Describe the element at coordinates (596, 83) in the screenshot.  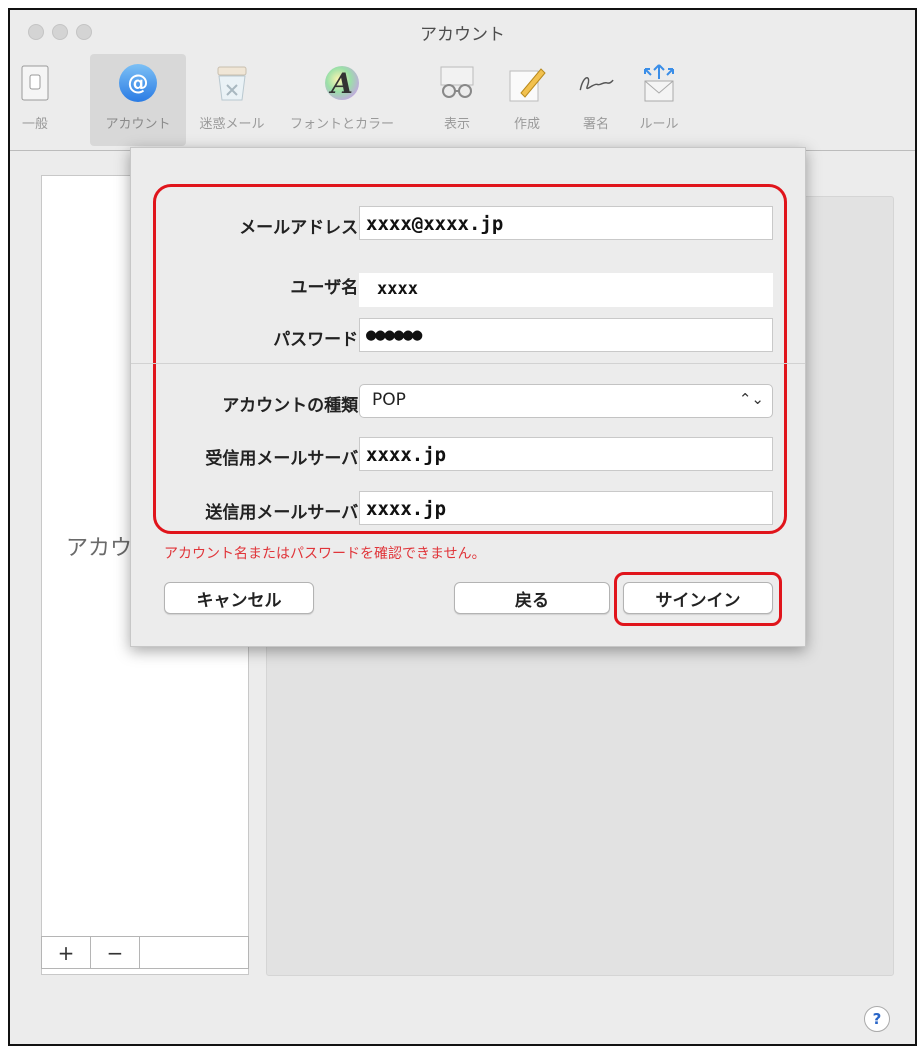
I see `signature-icon` at that location.